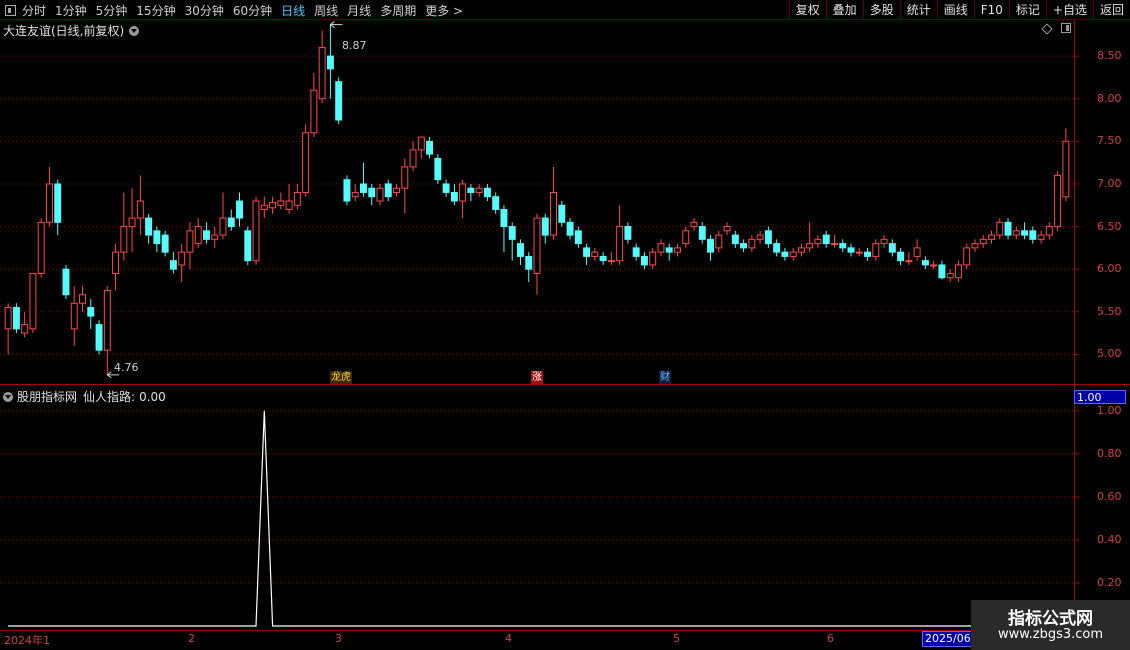  I want to click on current-date-label: 2025/06/, so click(950, 639).